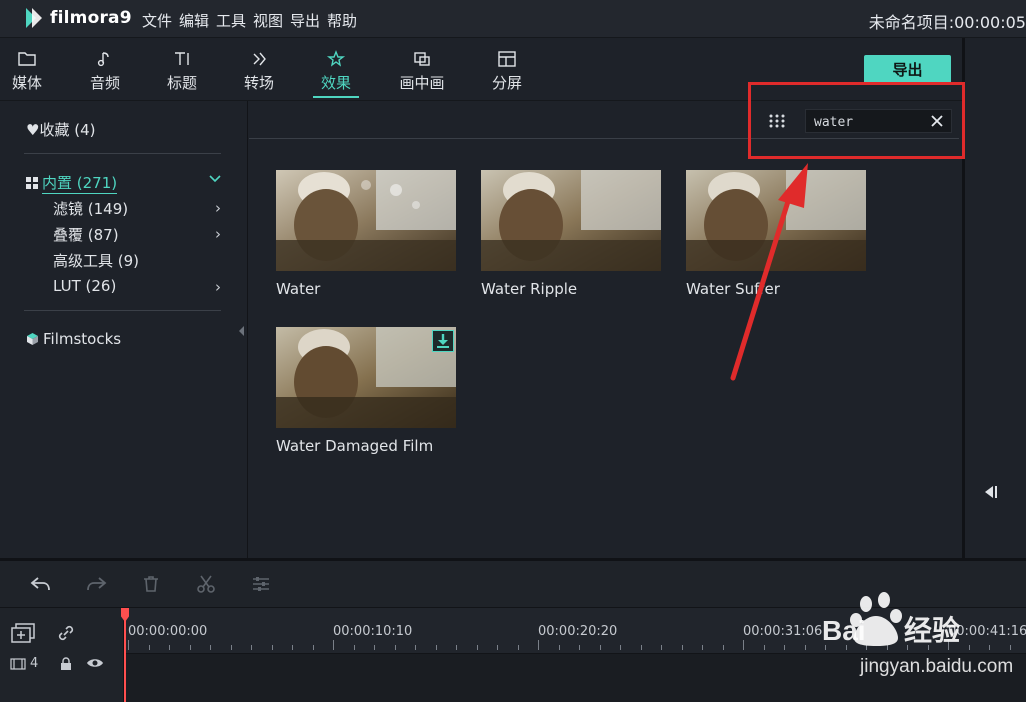  I want to click on tab-transitions: 转场, so click(259, 71).